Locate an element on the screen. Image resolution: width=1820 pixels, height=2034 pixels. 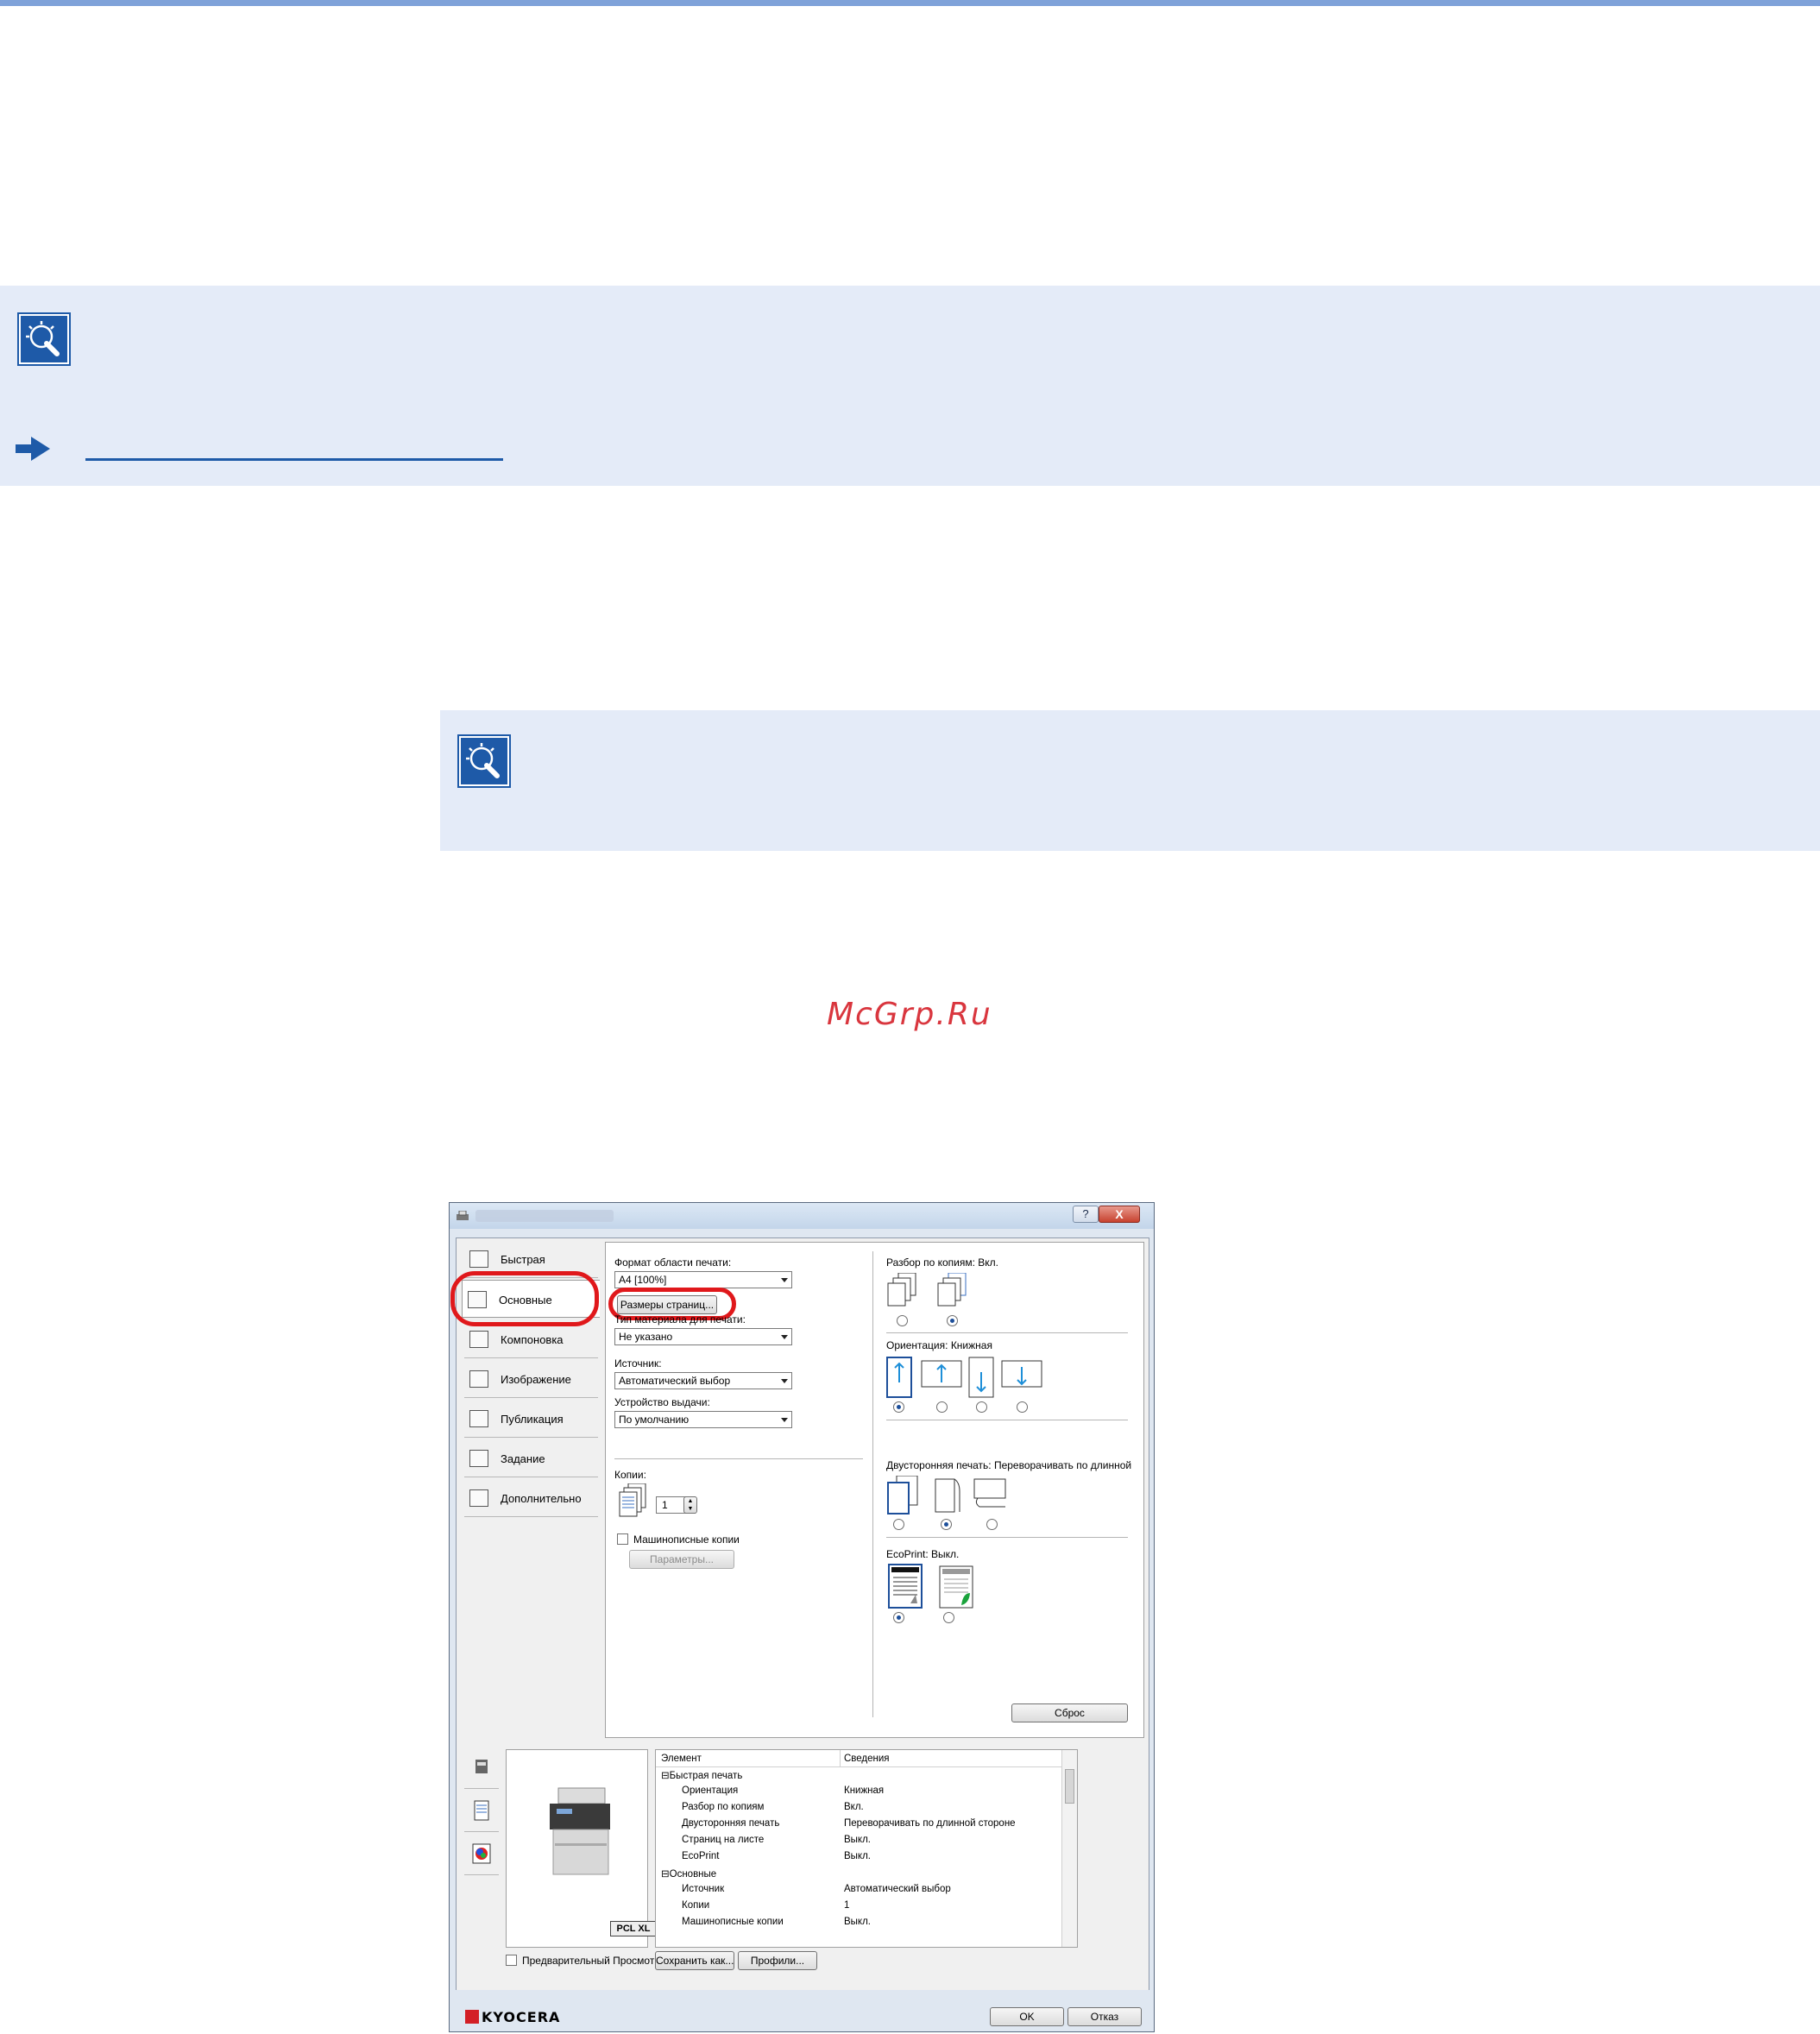
reset-button: Сброс is located at coordinates (1069, 1713).